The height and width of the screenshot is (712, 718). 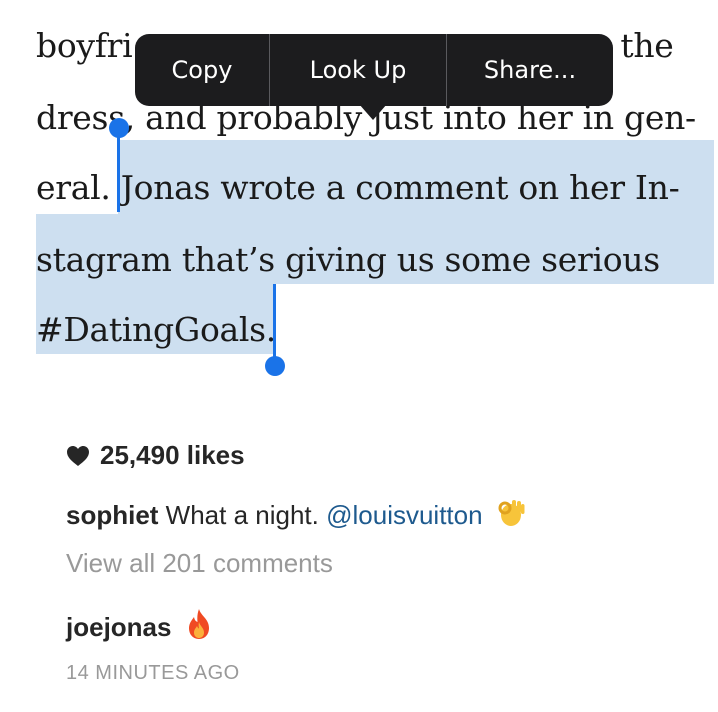 What do you see at coordinates (199, 563) in the screenshot?
I see `view-all-comments-link: View all 201 comments` at bounding box center [199, 563].